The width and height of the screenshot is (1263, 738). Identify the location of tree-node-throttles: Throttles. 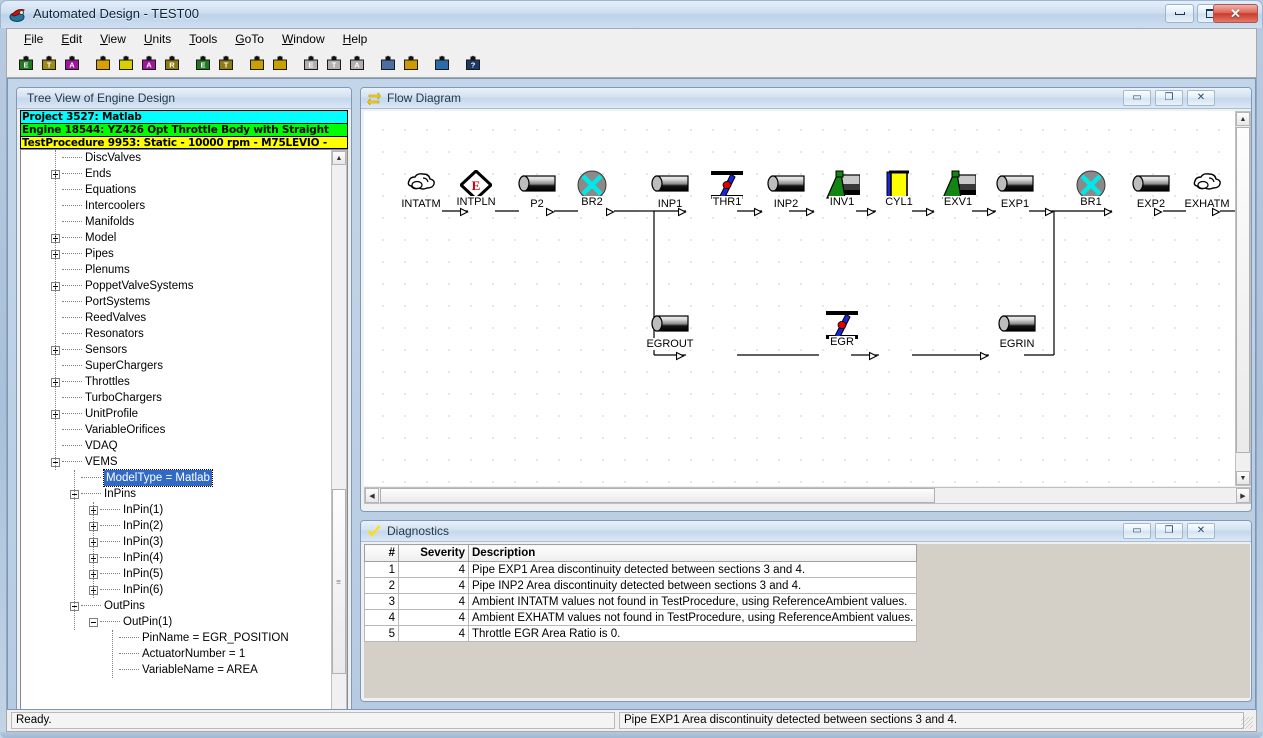
(175, 382).